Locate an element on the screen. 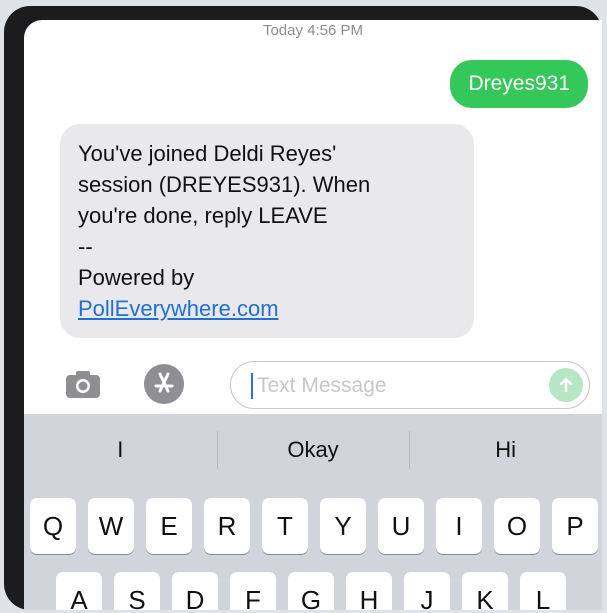 The height and width of the screenshot is (613, 607). key-y: Y is located at coordinates (343, 526).